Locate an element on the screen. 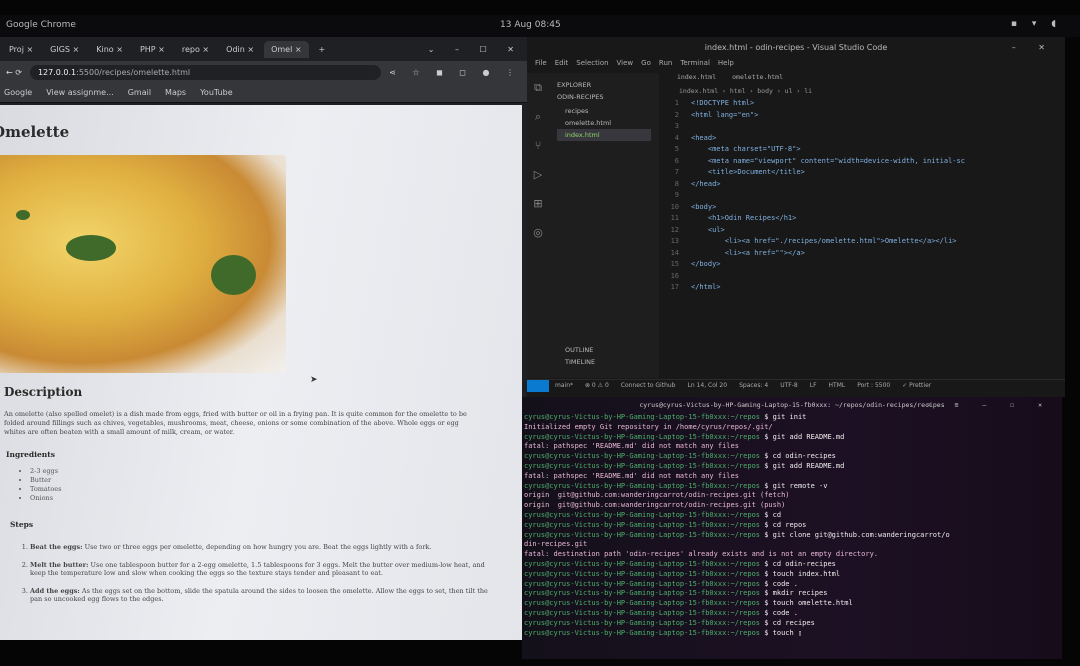 Image resolution: width=1080 pixels, height=666 pixels. new-tab-button: + is located at coordinates (322, 49).